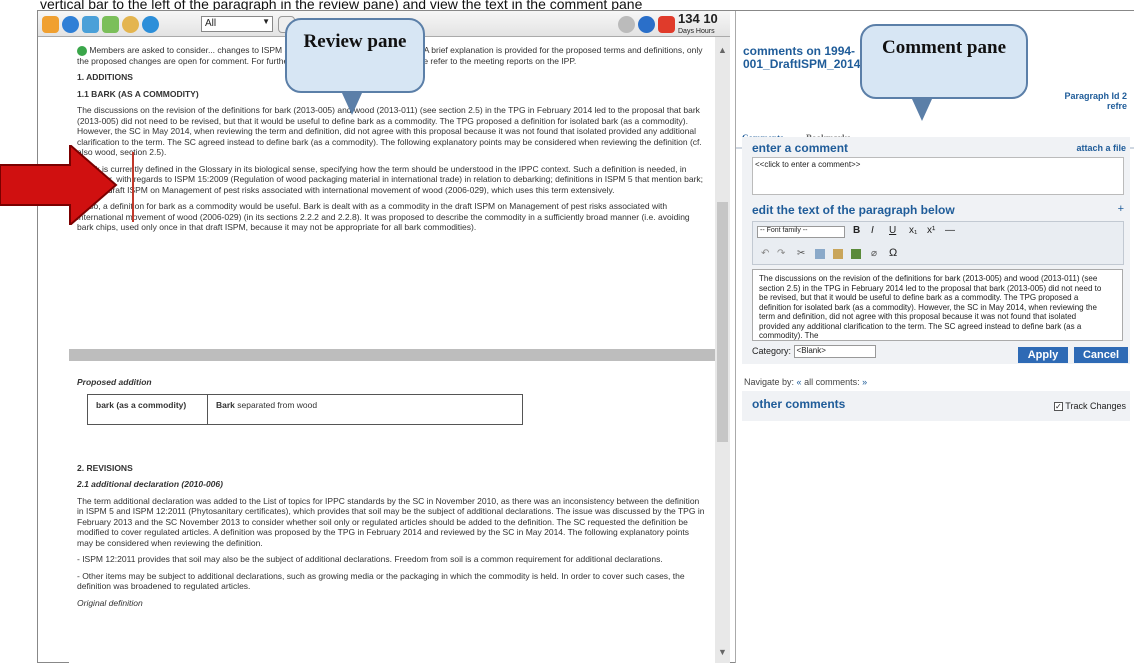  I want to click on scroll-up-icon: ▲, so click(722, 50).